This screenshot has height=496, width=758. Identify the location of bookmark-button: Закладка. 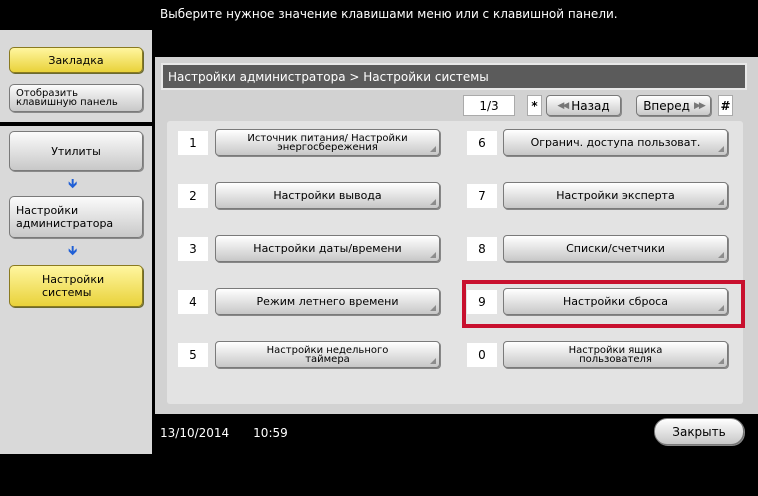
(76, 60).